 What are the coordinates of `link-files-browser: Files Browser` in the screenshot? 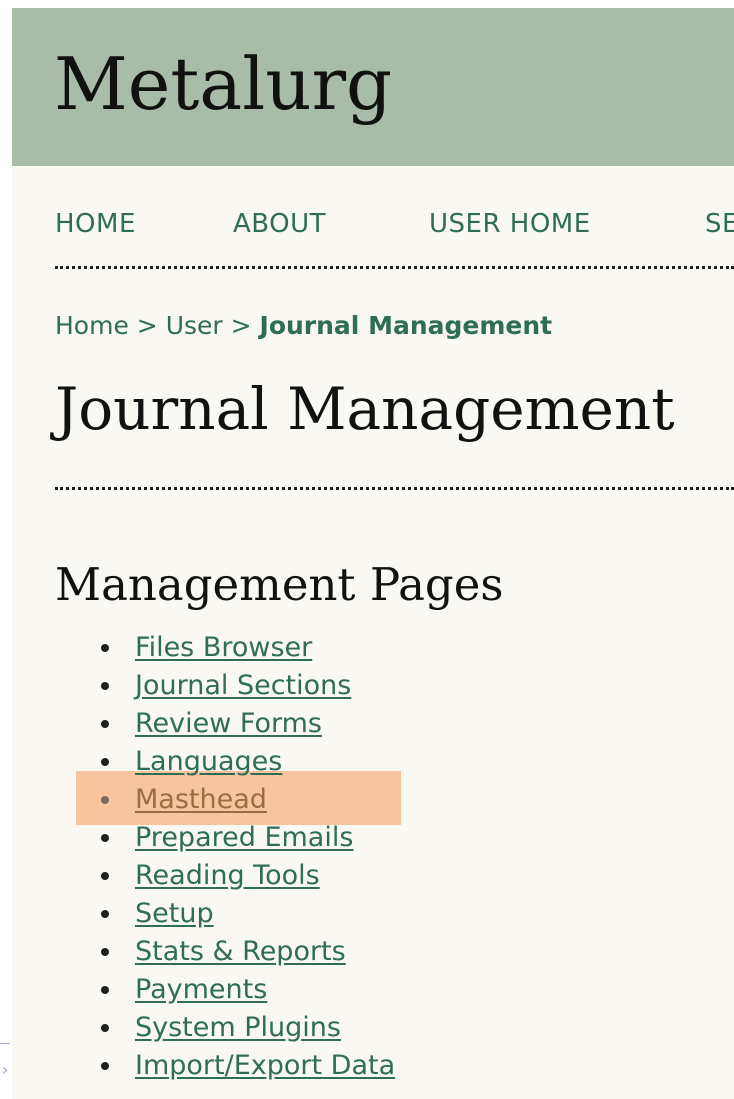 It's located at (223, 647).